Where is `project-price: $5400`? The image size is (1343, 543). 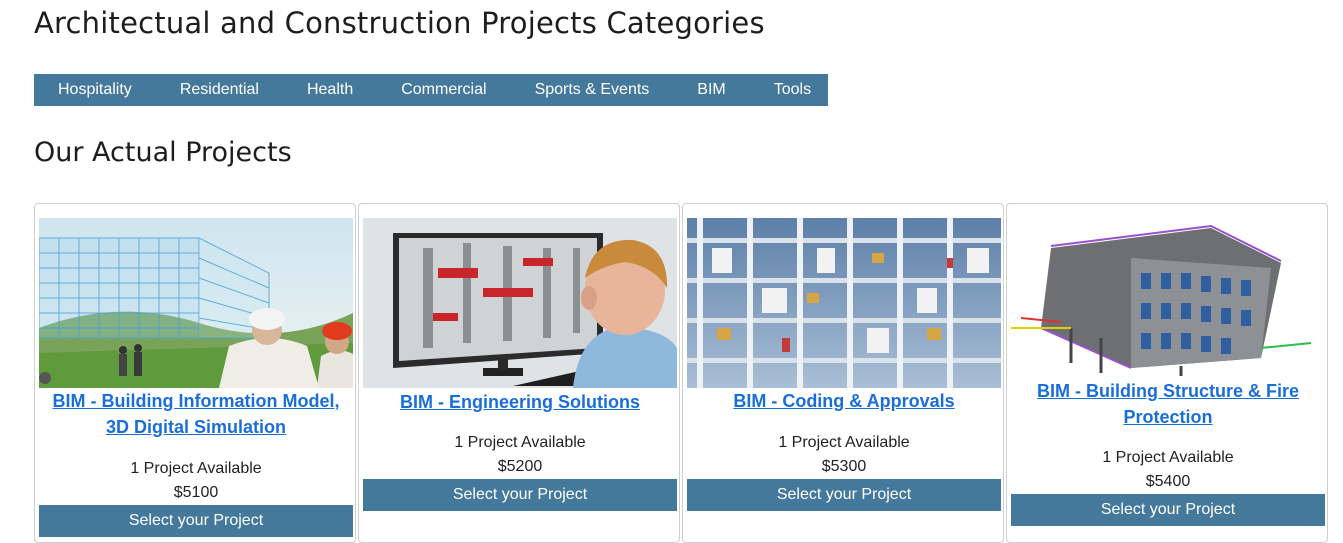
project-price: $5400 is located at coordinates (1168, 481).